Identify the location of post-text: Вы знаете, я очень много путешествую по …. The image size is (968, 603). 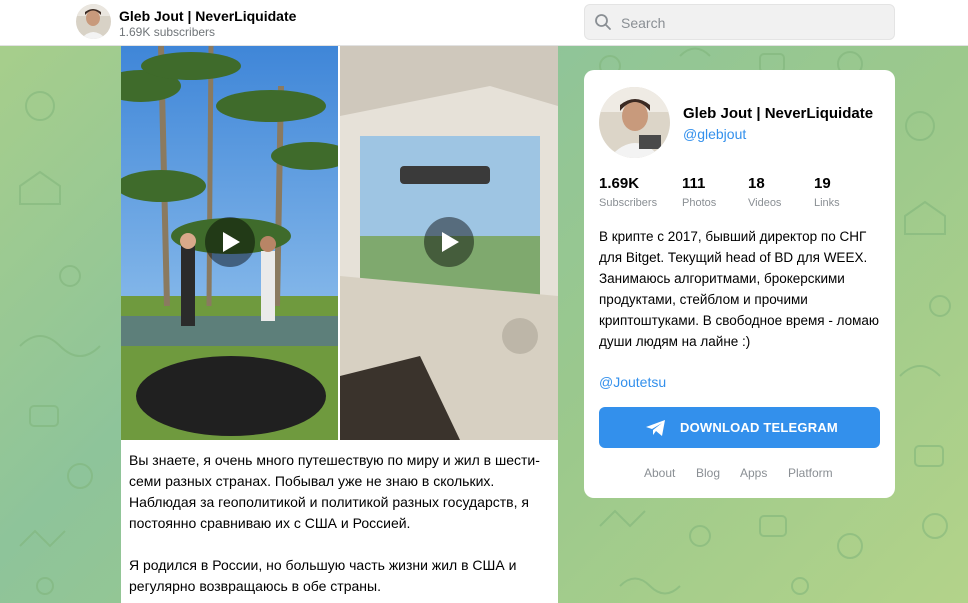
(340, 526).